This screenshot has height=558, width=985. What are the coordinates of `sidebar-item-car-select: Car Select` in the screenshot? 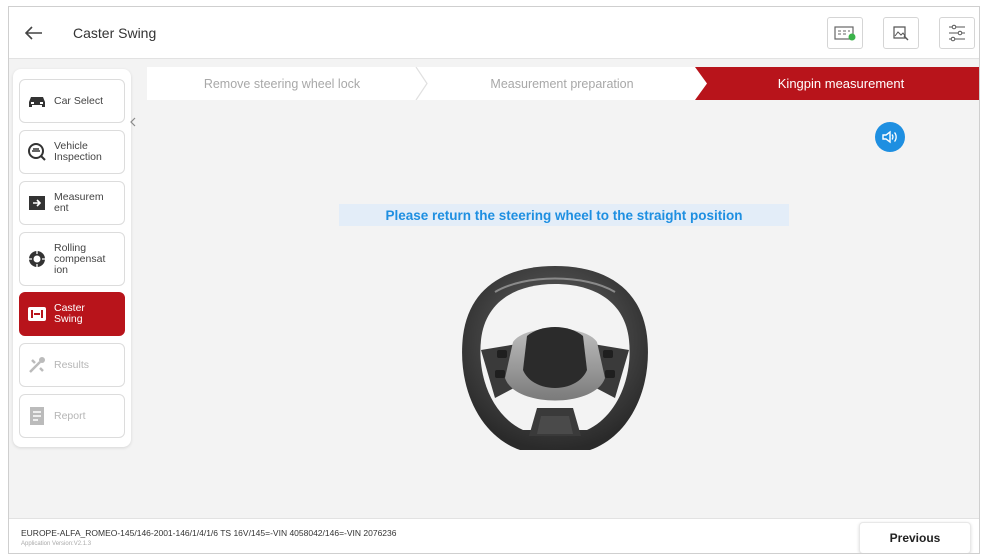 It's located at (72, 101).